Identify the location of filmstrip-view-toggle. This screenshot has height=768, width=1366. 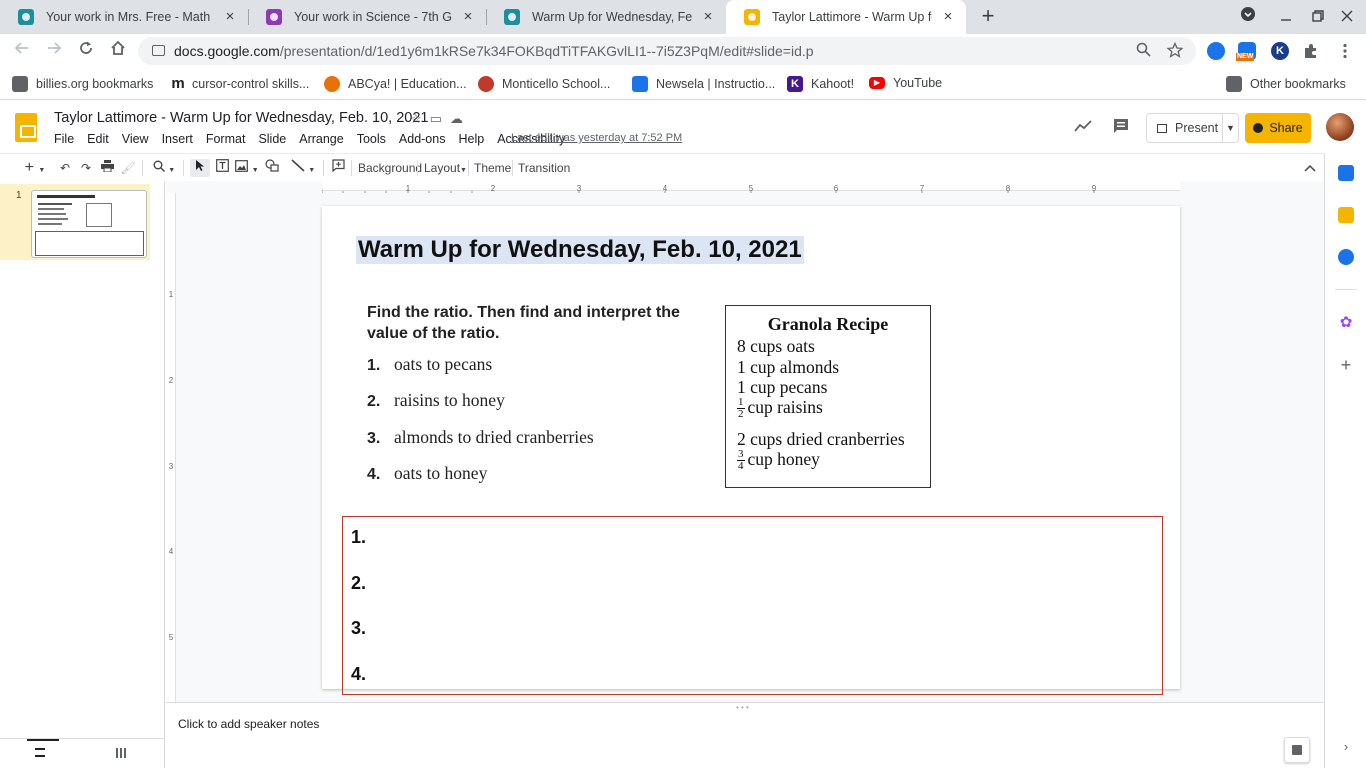
(82, 753).